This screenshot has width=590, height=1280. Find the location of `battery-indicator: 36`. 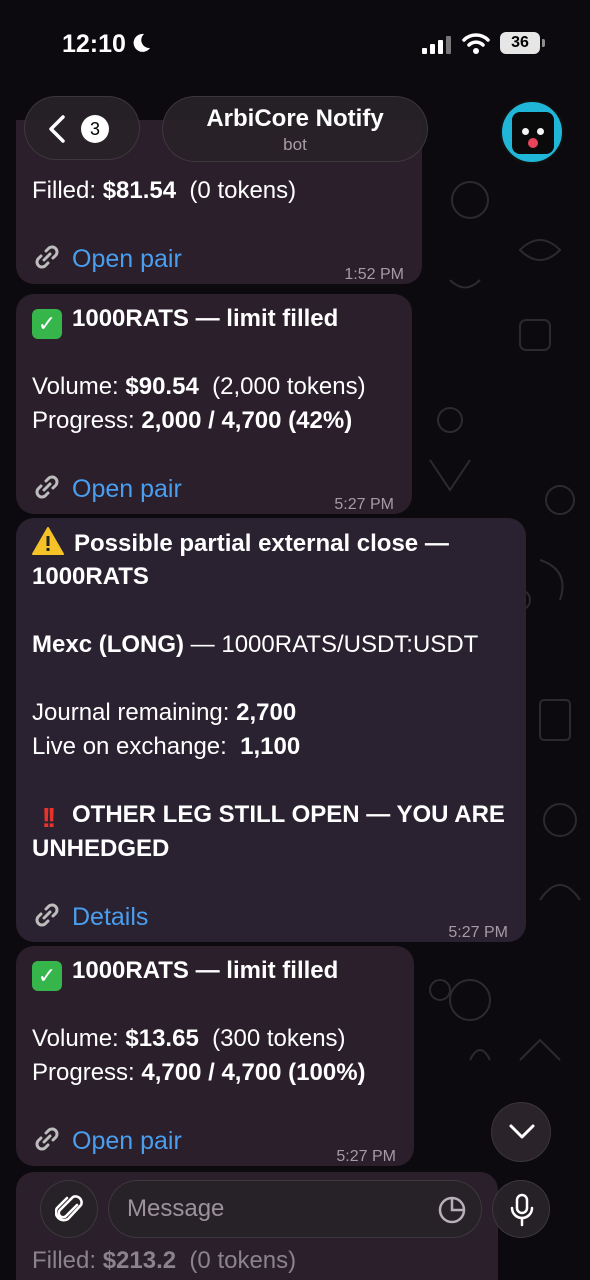

battery-indicator: 36 is located at coordinates (522, 43).